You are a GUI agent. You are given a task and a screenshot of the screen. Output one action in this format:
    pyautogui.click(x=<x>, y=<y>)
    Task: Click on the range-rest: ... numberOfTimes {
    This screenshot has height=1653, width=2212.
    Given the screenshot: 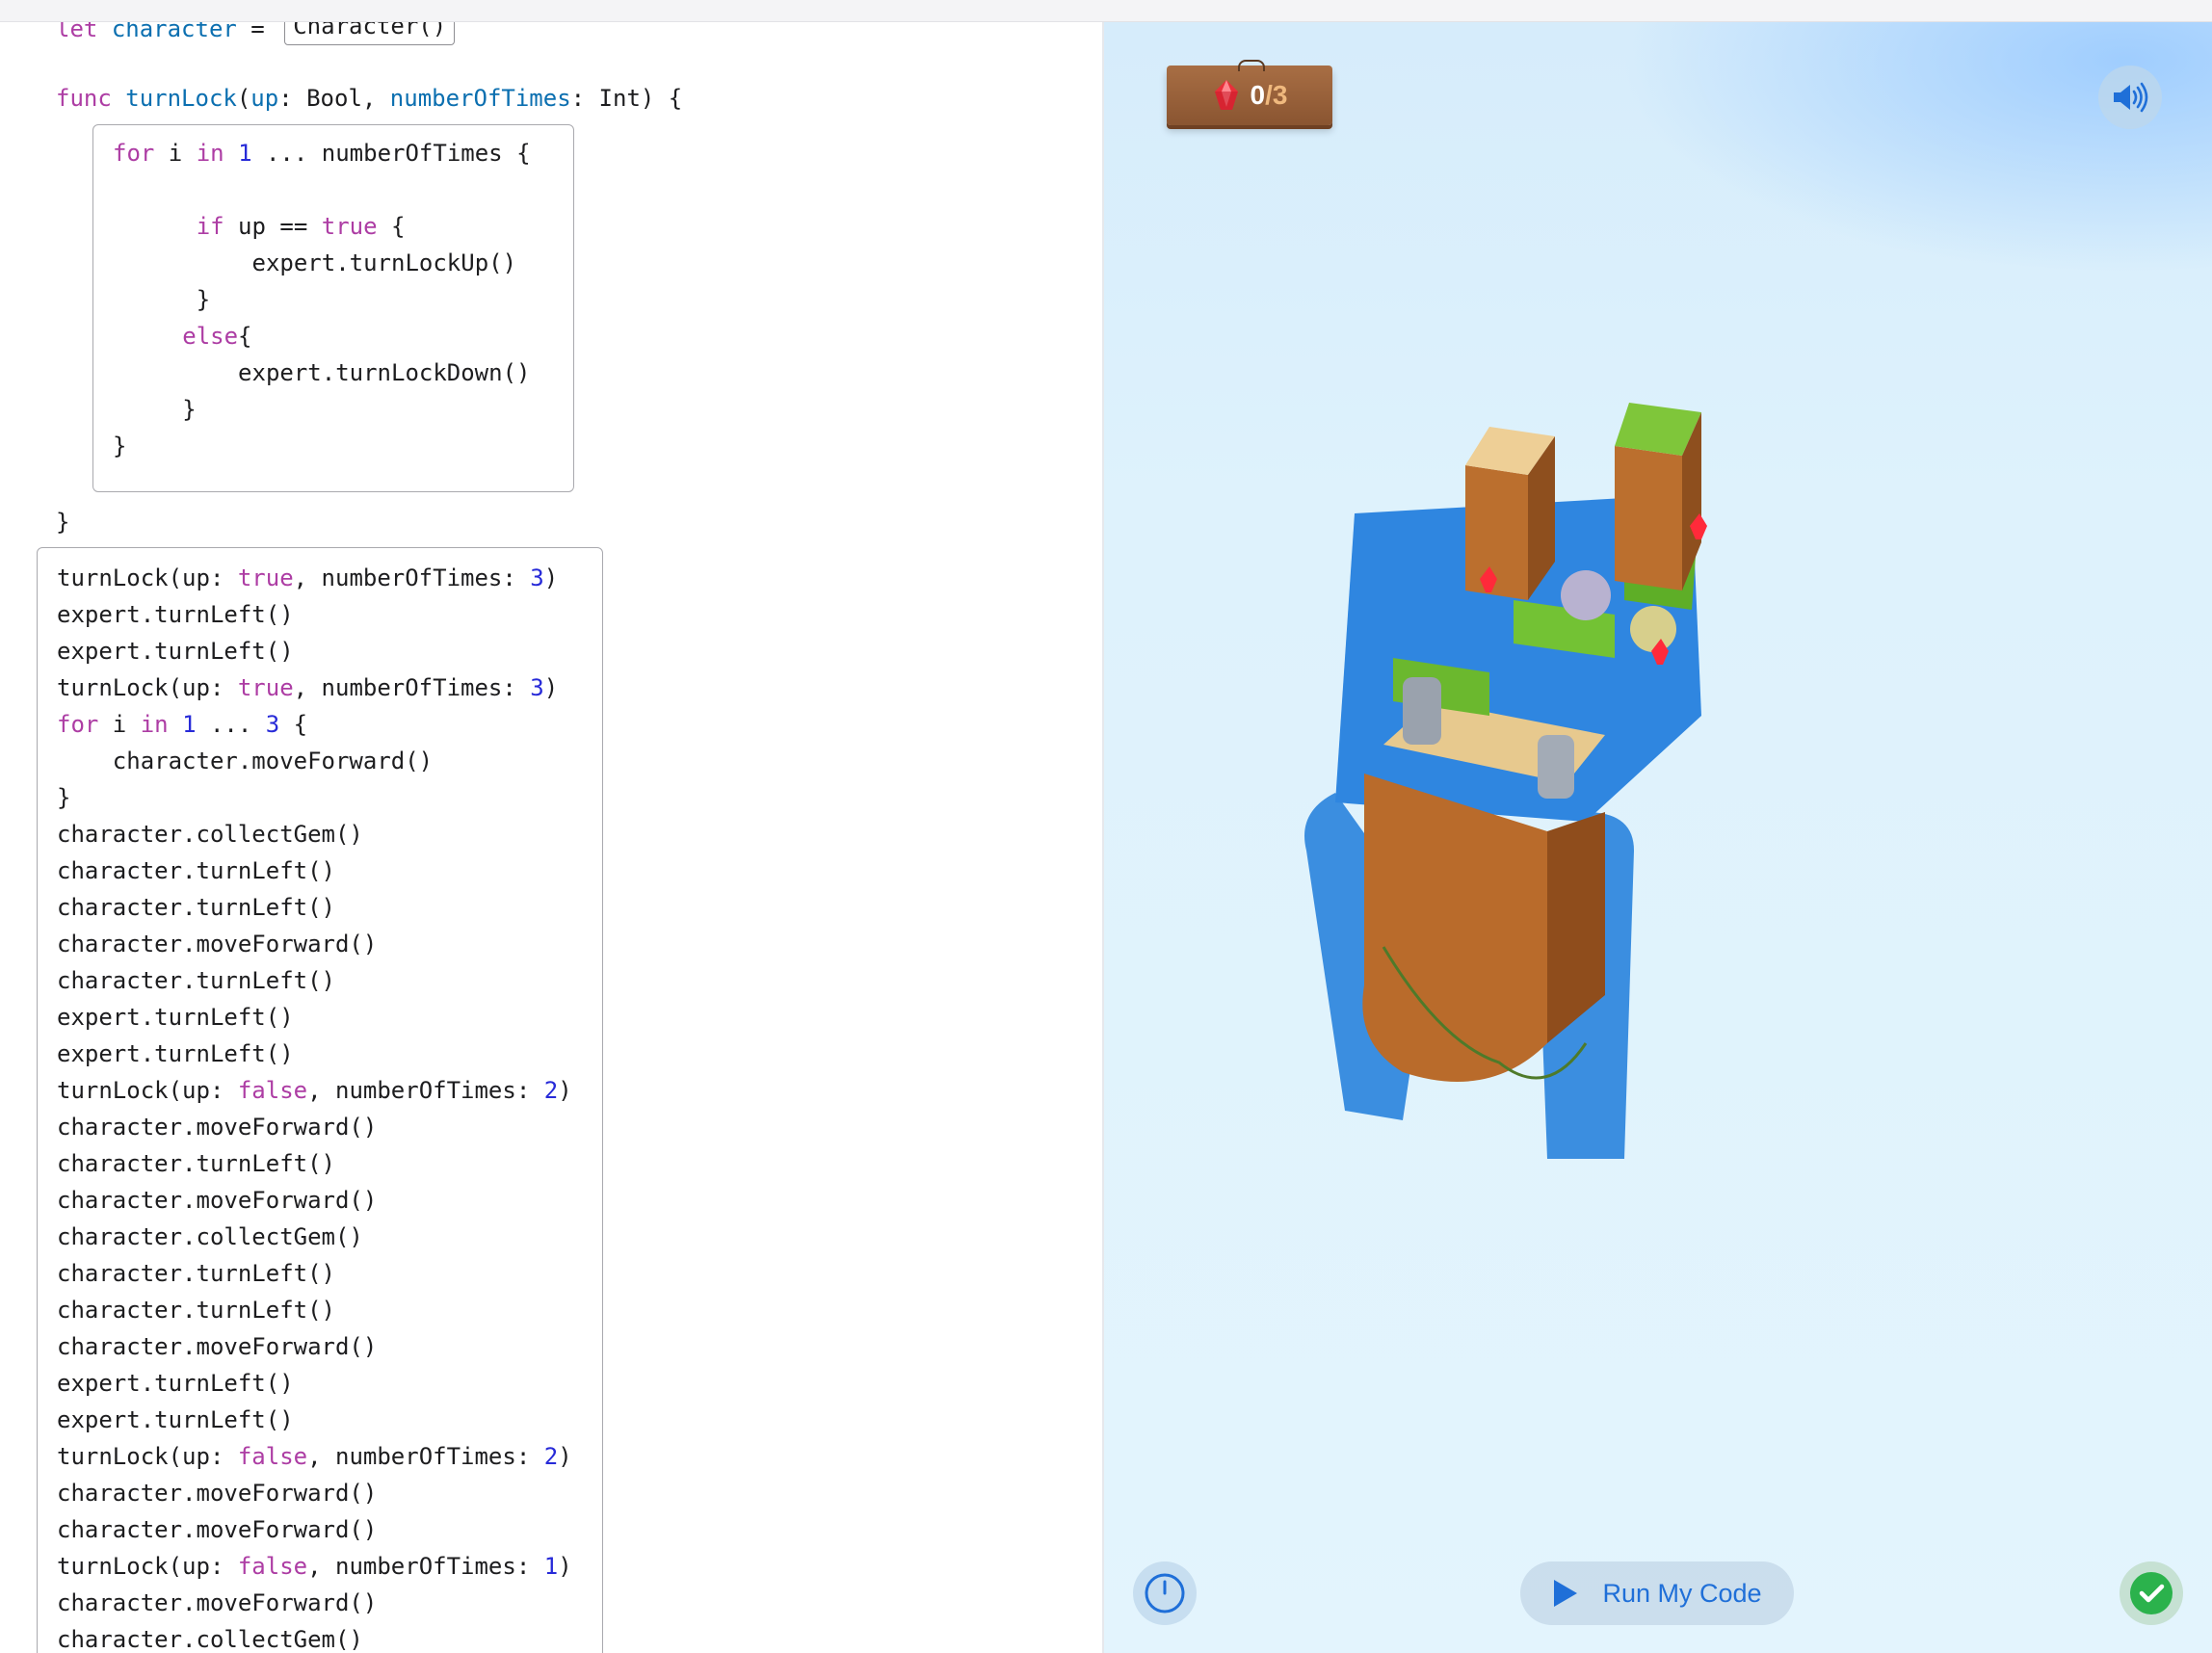 What is the action you would take?
    pyautogui.click(x=391, y=154)
    